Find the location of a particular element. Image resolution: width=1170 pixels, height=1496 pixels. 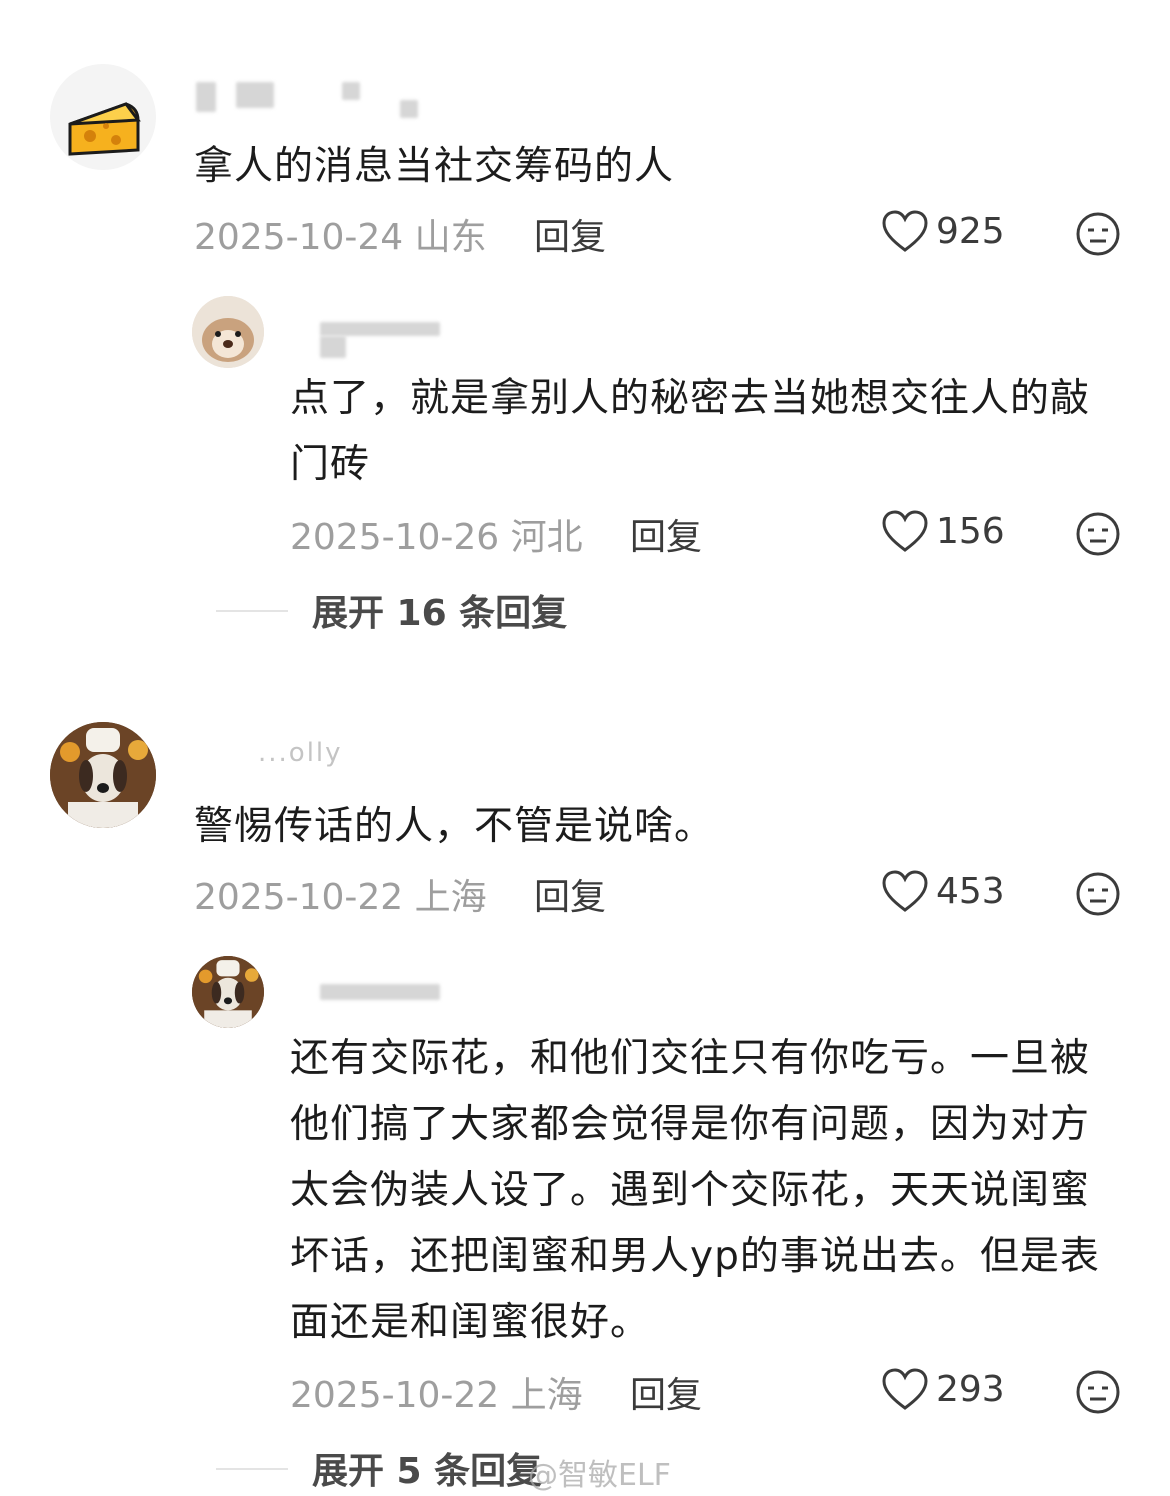

hamster-icon is located at coordinates (228, 332).